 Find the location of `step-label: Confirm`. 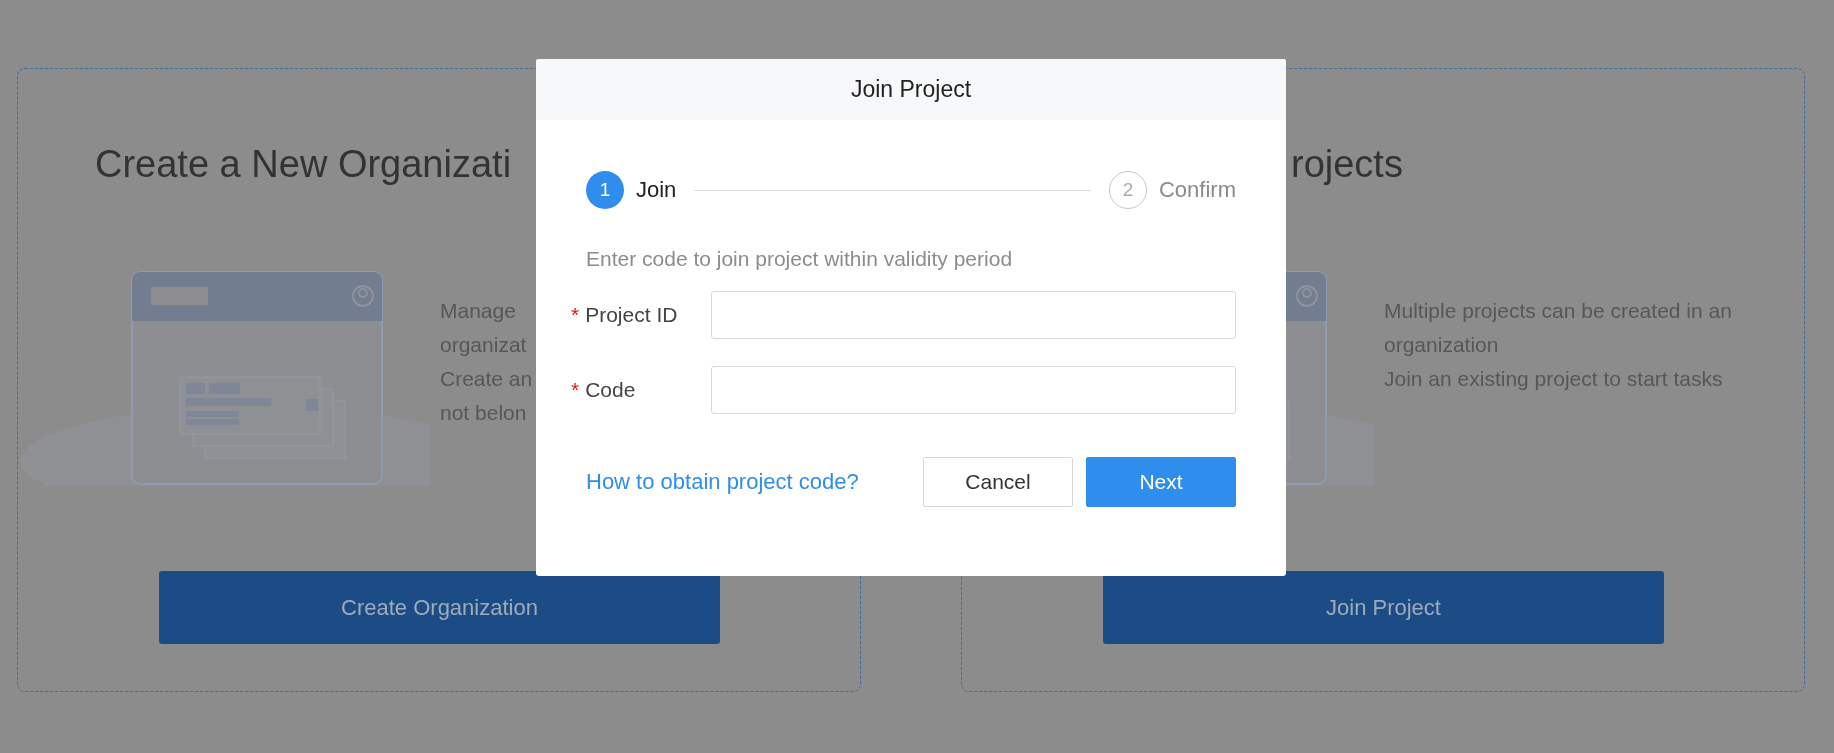

step-label: Confirm is located at coordinates (1197, 190).